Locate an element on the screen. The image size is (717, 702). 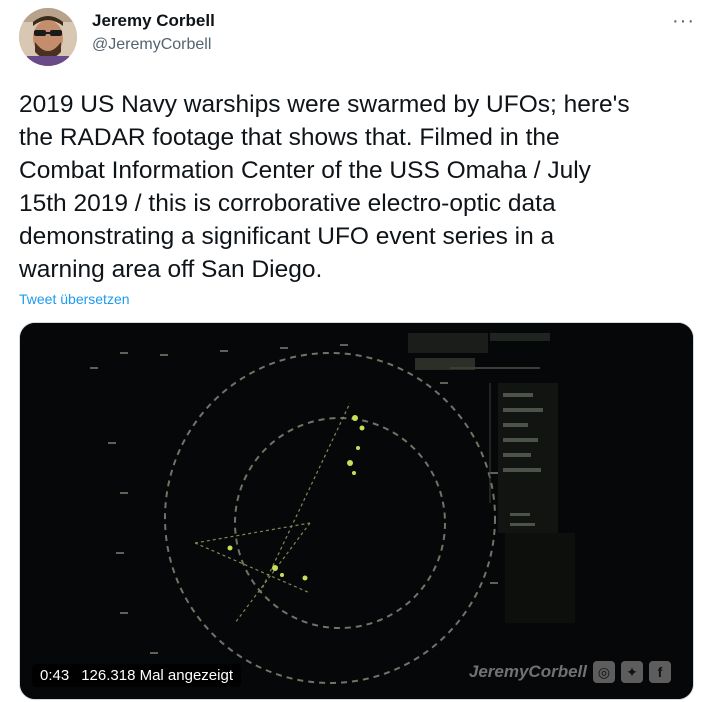
watermark-text: JeremyCorbell is located at coordinates (527, 671).